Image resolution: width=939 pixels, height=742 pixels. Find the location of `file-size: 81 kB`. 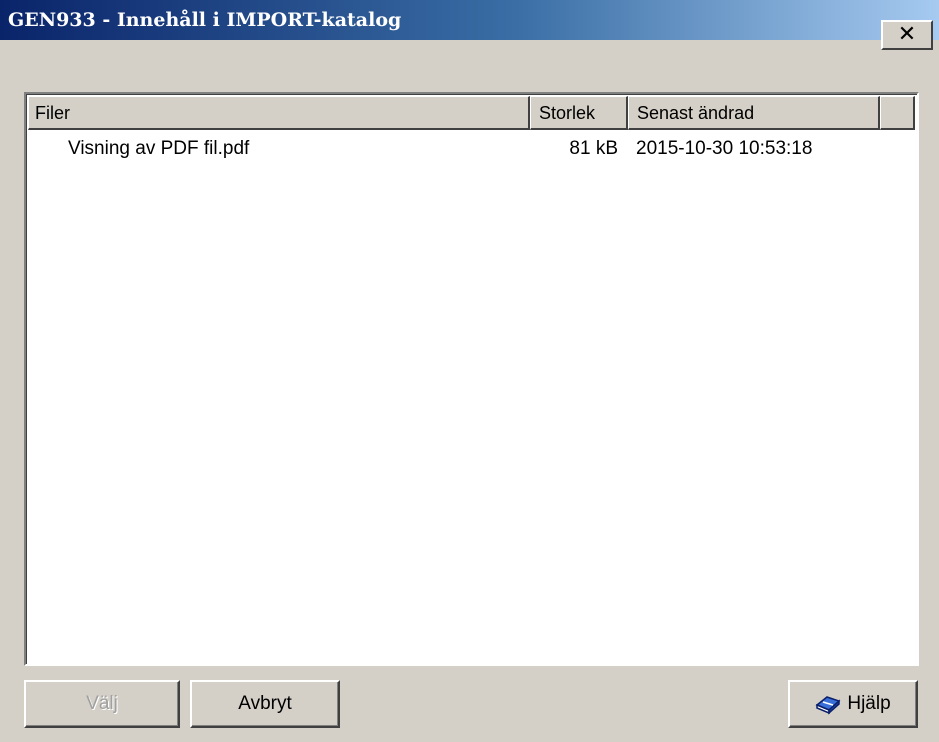

file-size: 81 kB is located at coordinates (593, 148).